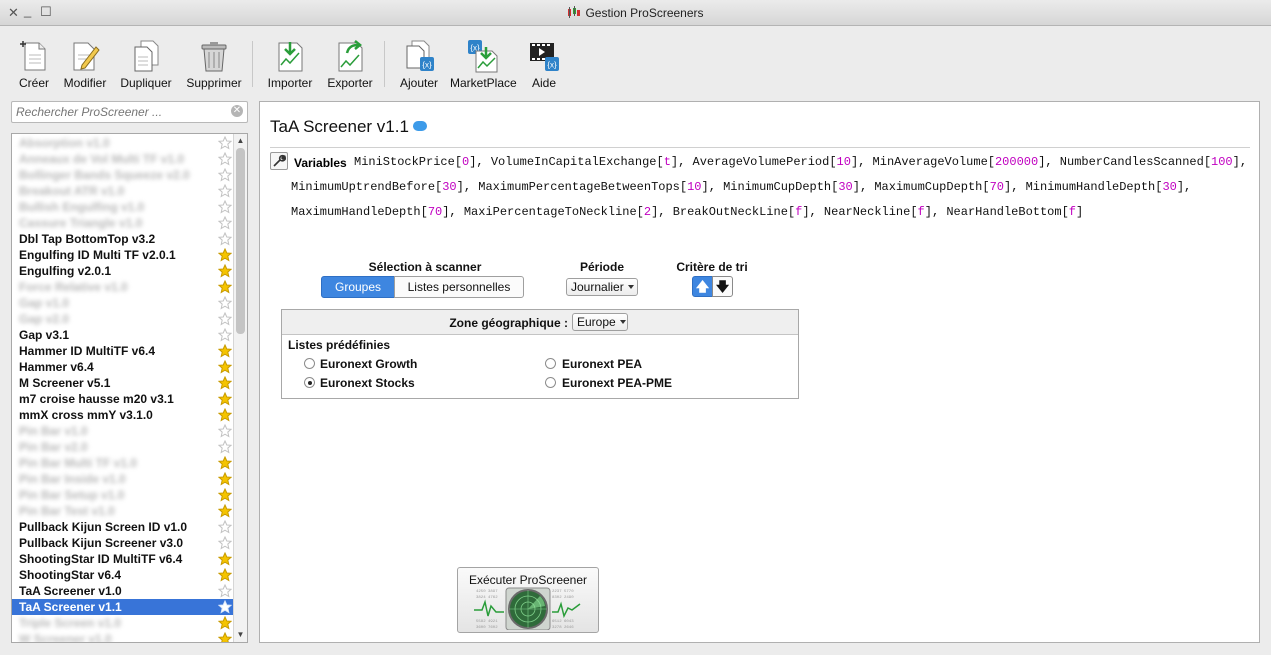 The image size is (1271, 655). What do you see at coordinates (123, 383) in the screenshot?
I see `screener-list-item: M Screener v5.1` at bounding box center [123, 383].